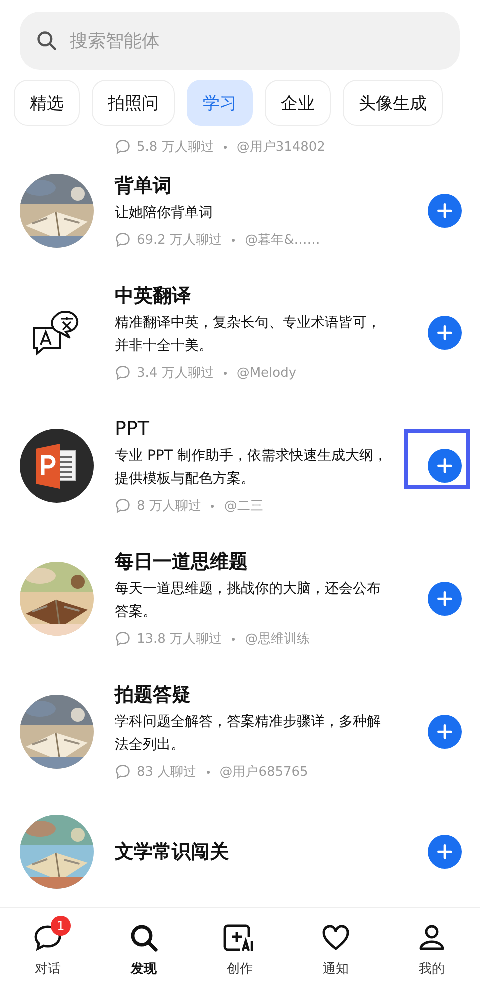 This screenshot has width=480, height=997. What do you see at coordinates (298, 103) in the screenshot?
I see `category-tab: 企业` at bounding box center [298, 103].